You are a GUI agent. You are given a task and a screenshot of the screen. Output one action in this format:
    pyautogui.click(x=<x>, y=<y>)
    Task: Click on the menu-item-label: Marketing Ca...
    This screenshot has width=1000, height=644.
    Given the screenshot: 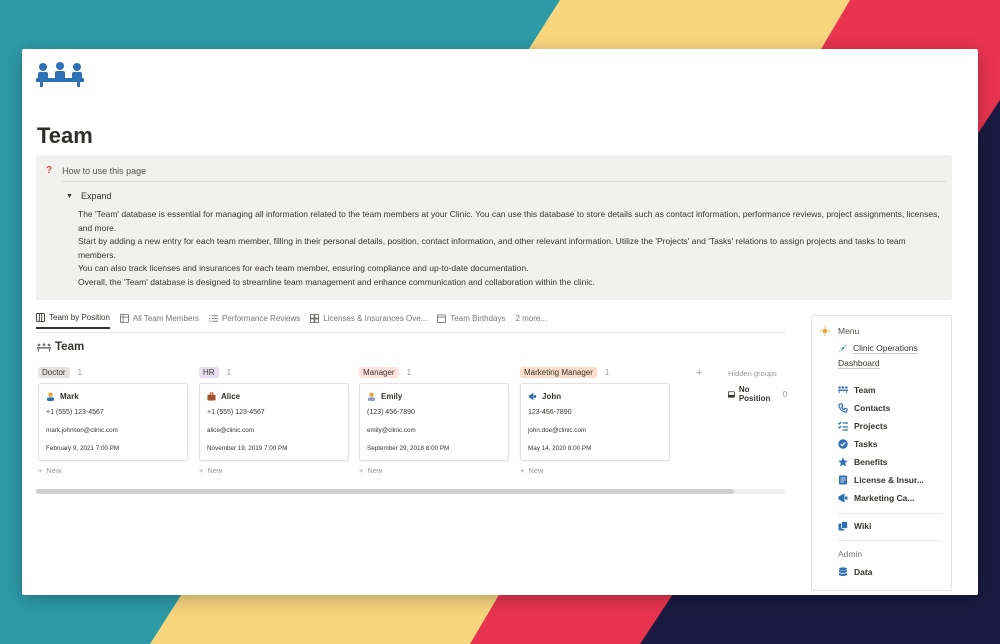 What is the action you would take?
    pyautogui.click(x=884, y=498)
    